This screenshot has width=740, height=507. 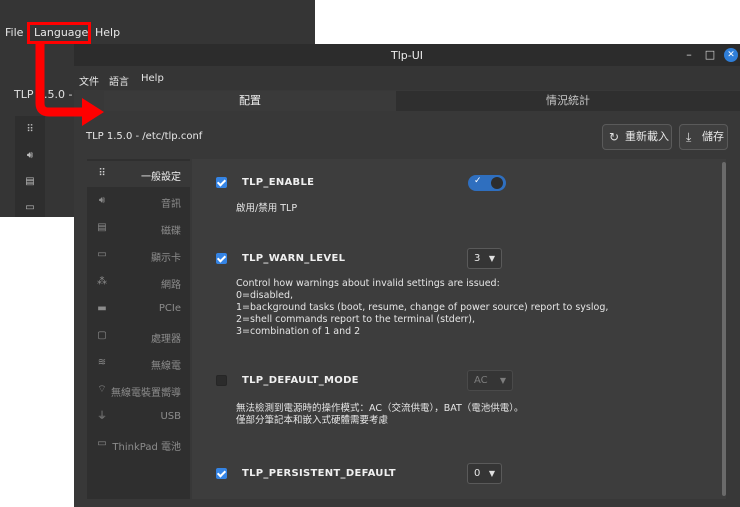 I want to click on tlp-enable-checkbox, so click(x=221, y=182).